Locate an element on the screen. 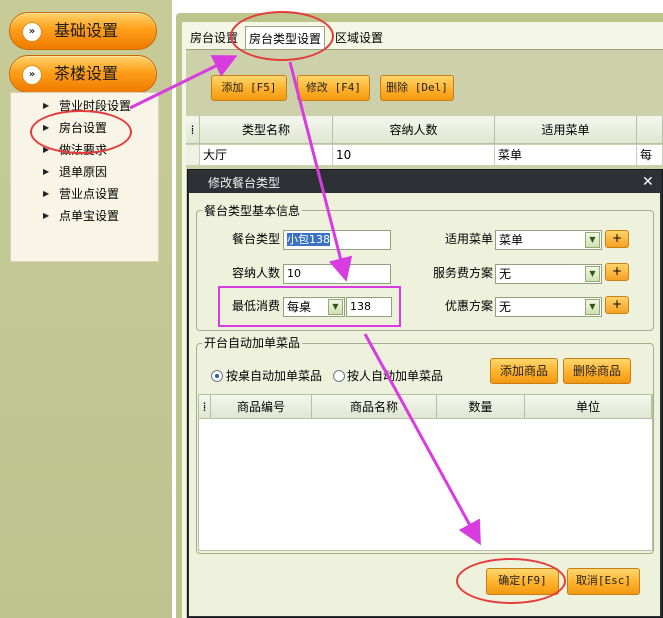  add-button: 添加 [F5] is located at coordinates (249, 88).